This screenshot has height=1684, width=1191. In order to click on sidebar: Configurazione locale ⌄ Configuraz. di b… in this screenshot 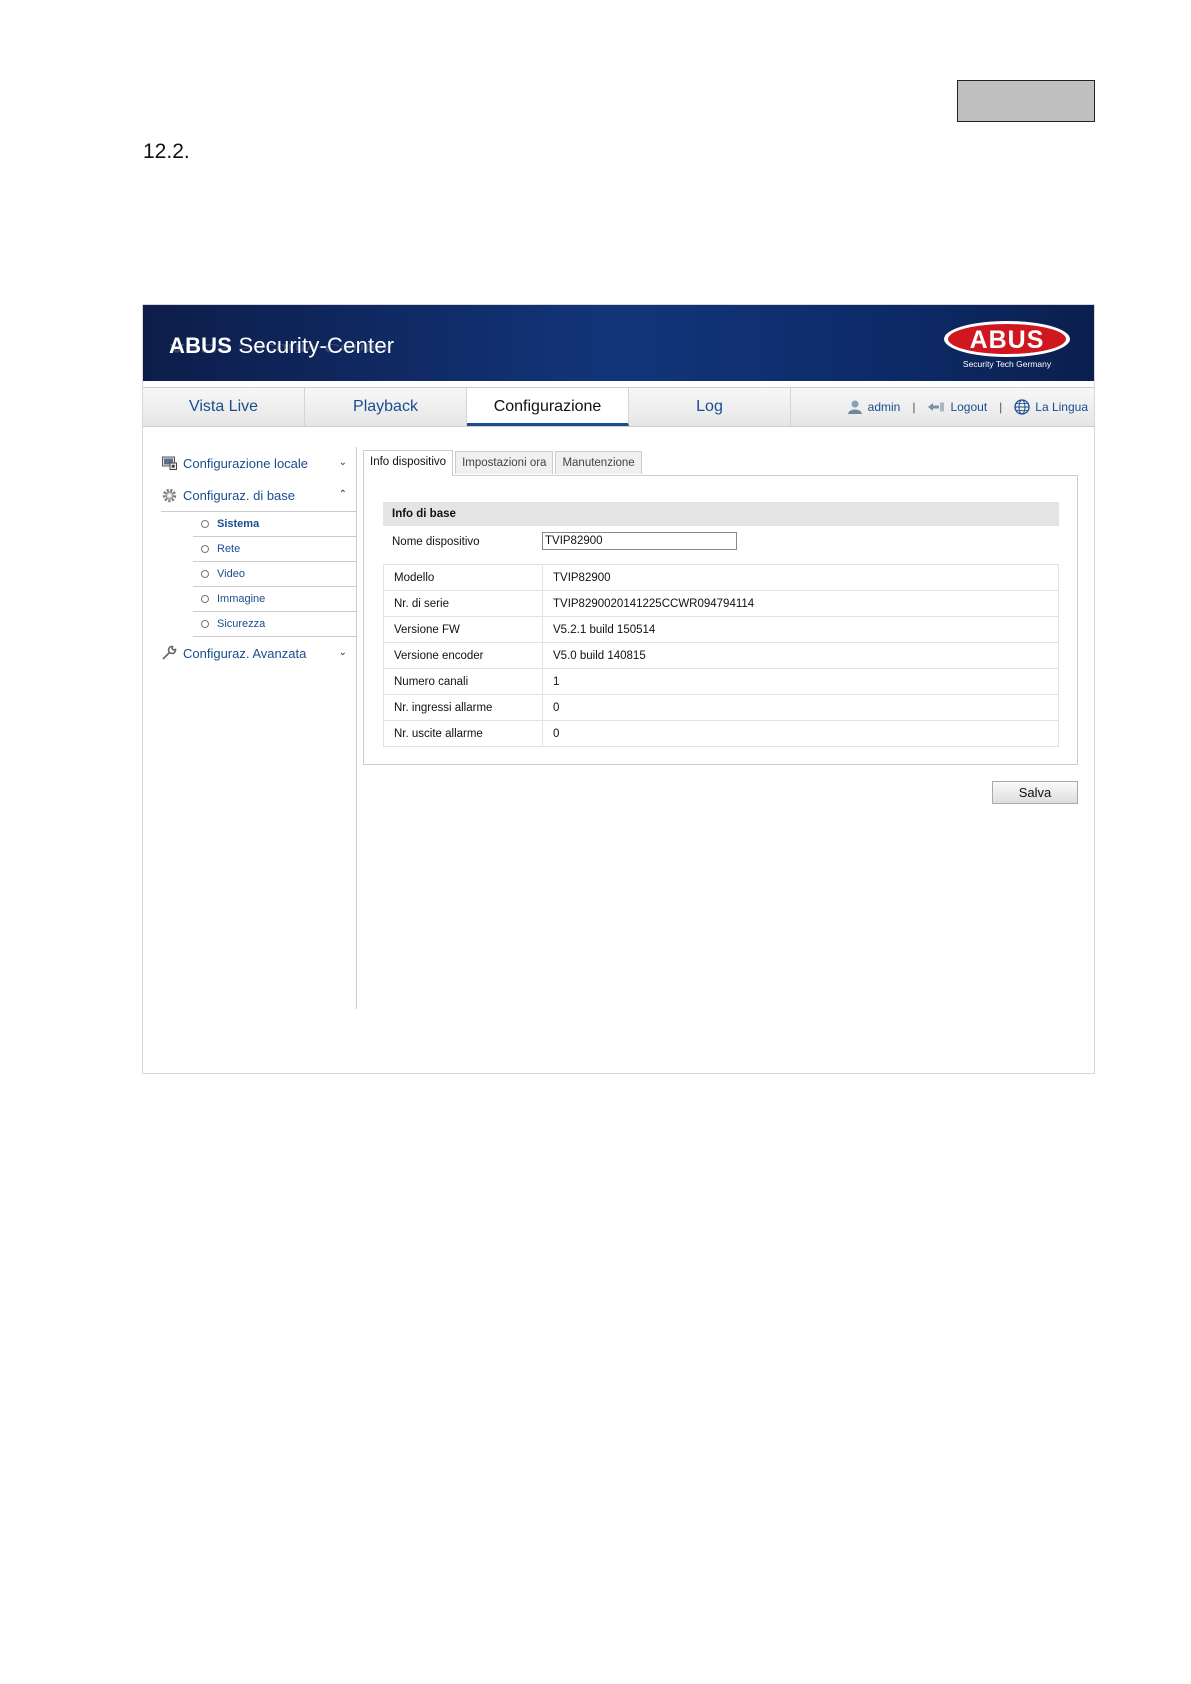, I will do `click(259, 558)`.